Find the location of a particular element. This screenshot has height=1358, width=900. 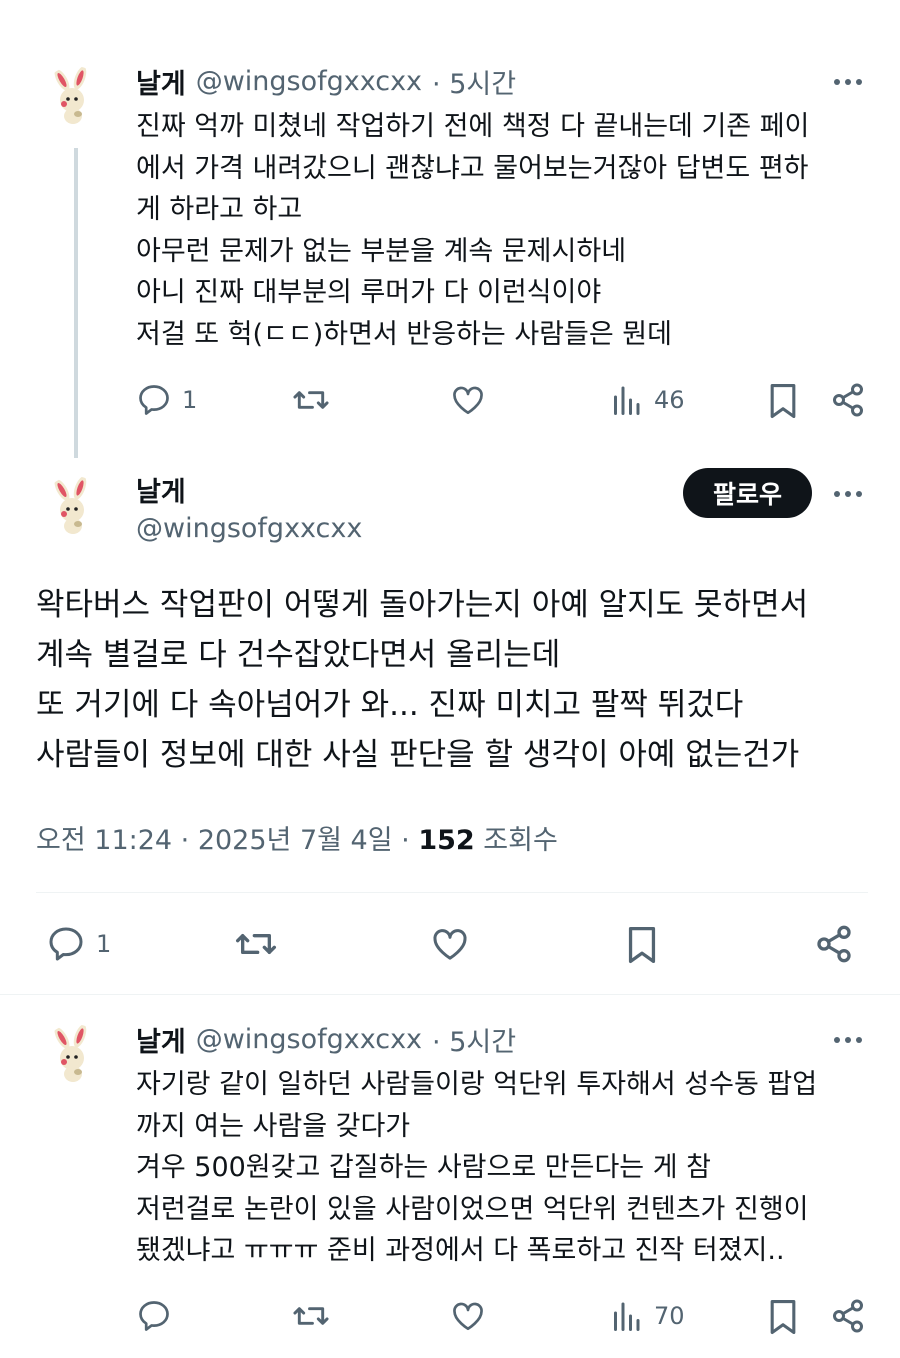

views-count: 70 is located at coordinates (669, 1316).